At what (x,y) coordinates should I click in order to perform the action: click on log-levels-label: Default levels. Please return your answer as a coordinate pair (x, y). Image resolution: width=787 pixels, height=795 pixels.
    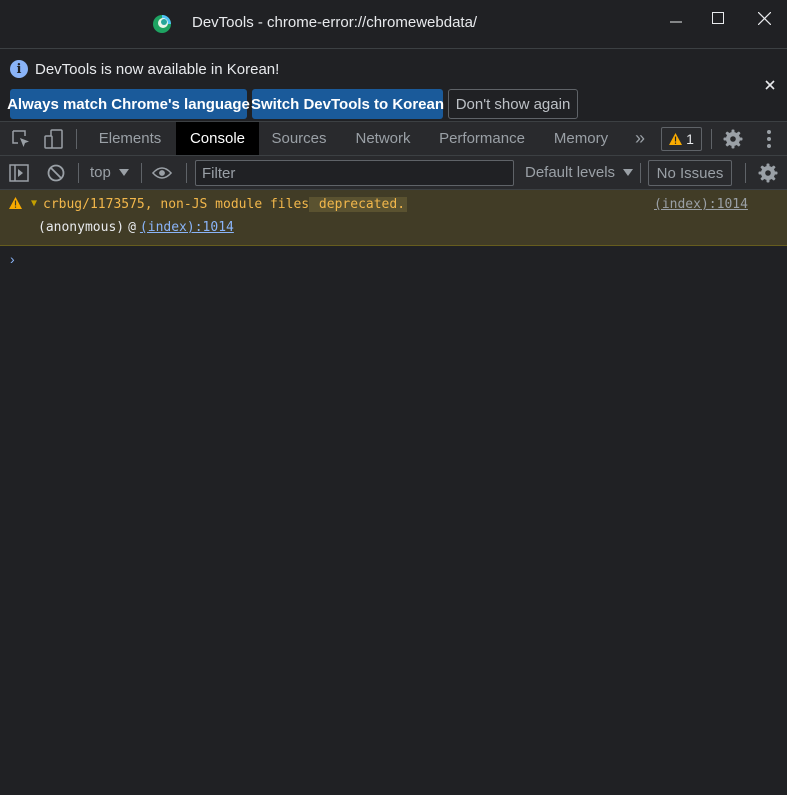
    Looking at the image, I should click on (570, 172).